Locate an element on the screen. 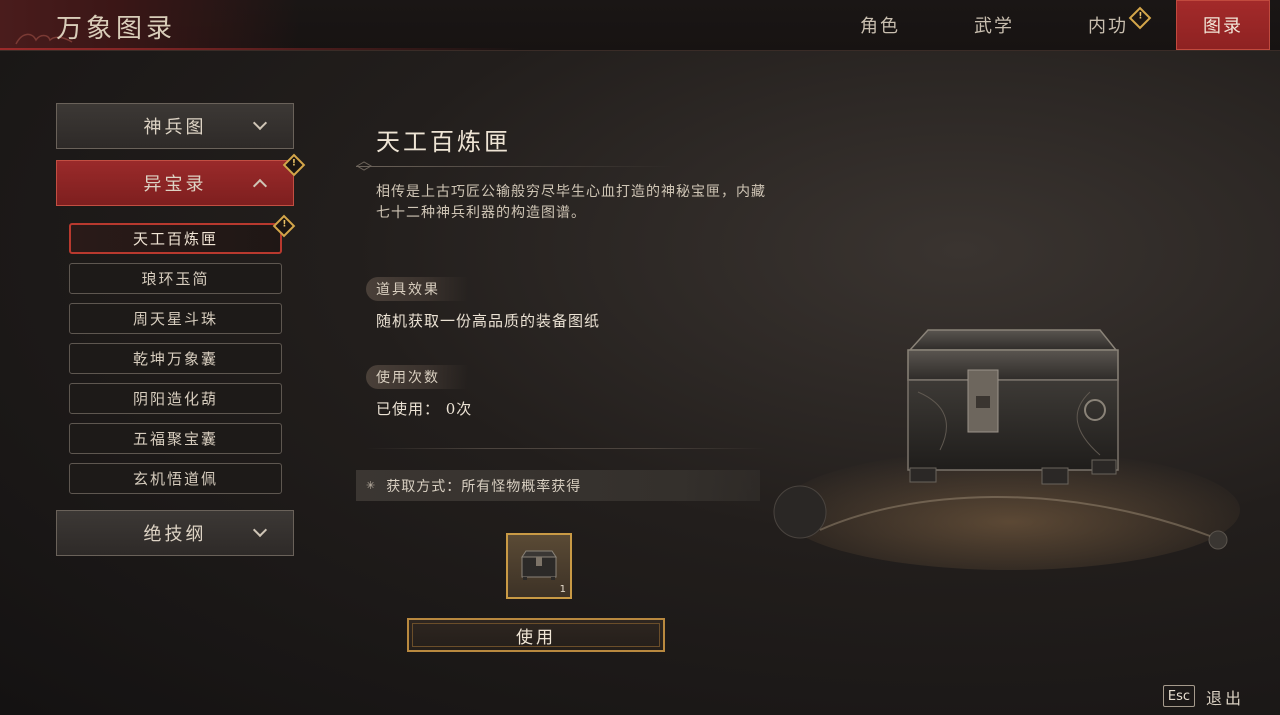 The image size is (1280, 715). exit-button: 退出 is located at coordinates (1225, 697).